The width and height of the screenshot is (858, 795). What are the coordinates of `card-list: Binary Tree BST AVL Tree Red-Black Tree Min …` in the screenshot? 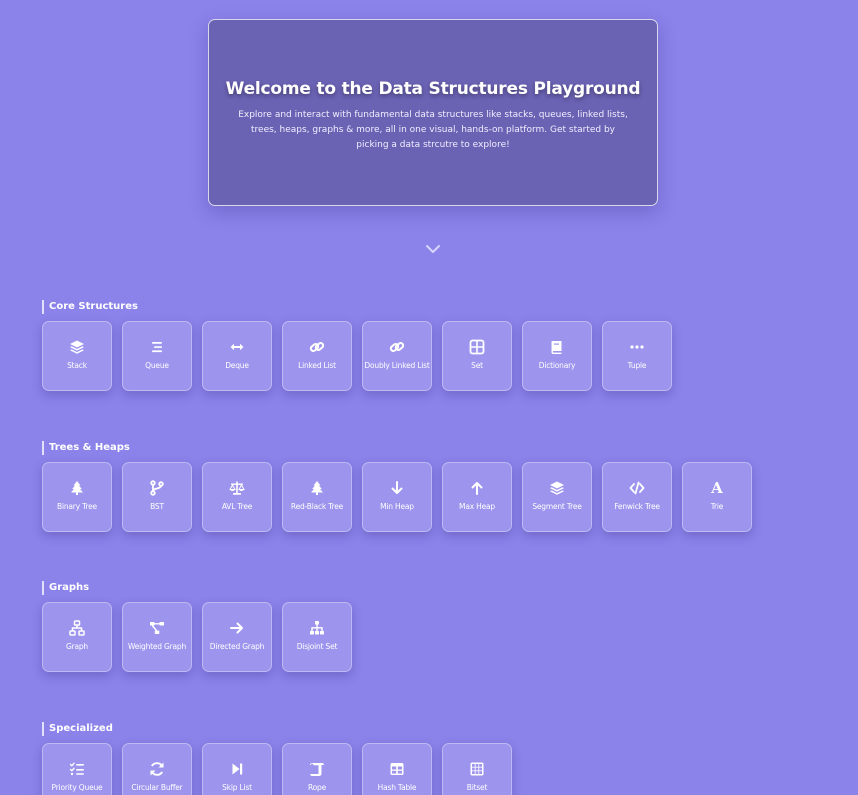 It's located at (397, 497).